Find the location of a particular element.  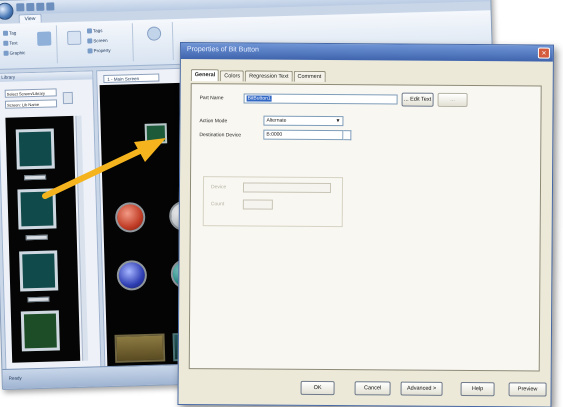

action-mode-value: Alternate is located at coordinates (276, 120).